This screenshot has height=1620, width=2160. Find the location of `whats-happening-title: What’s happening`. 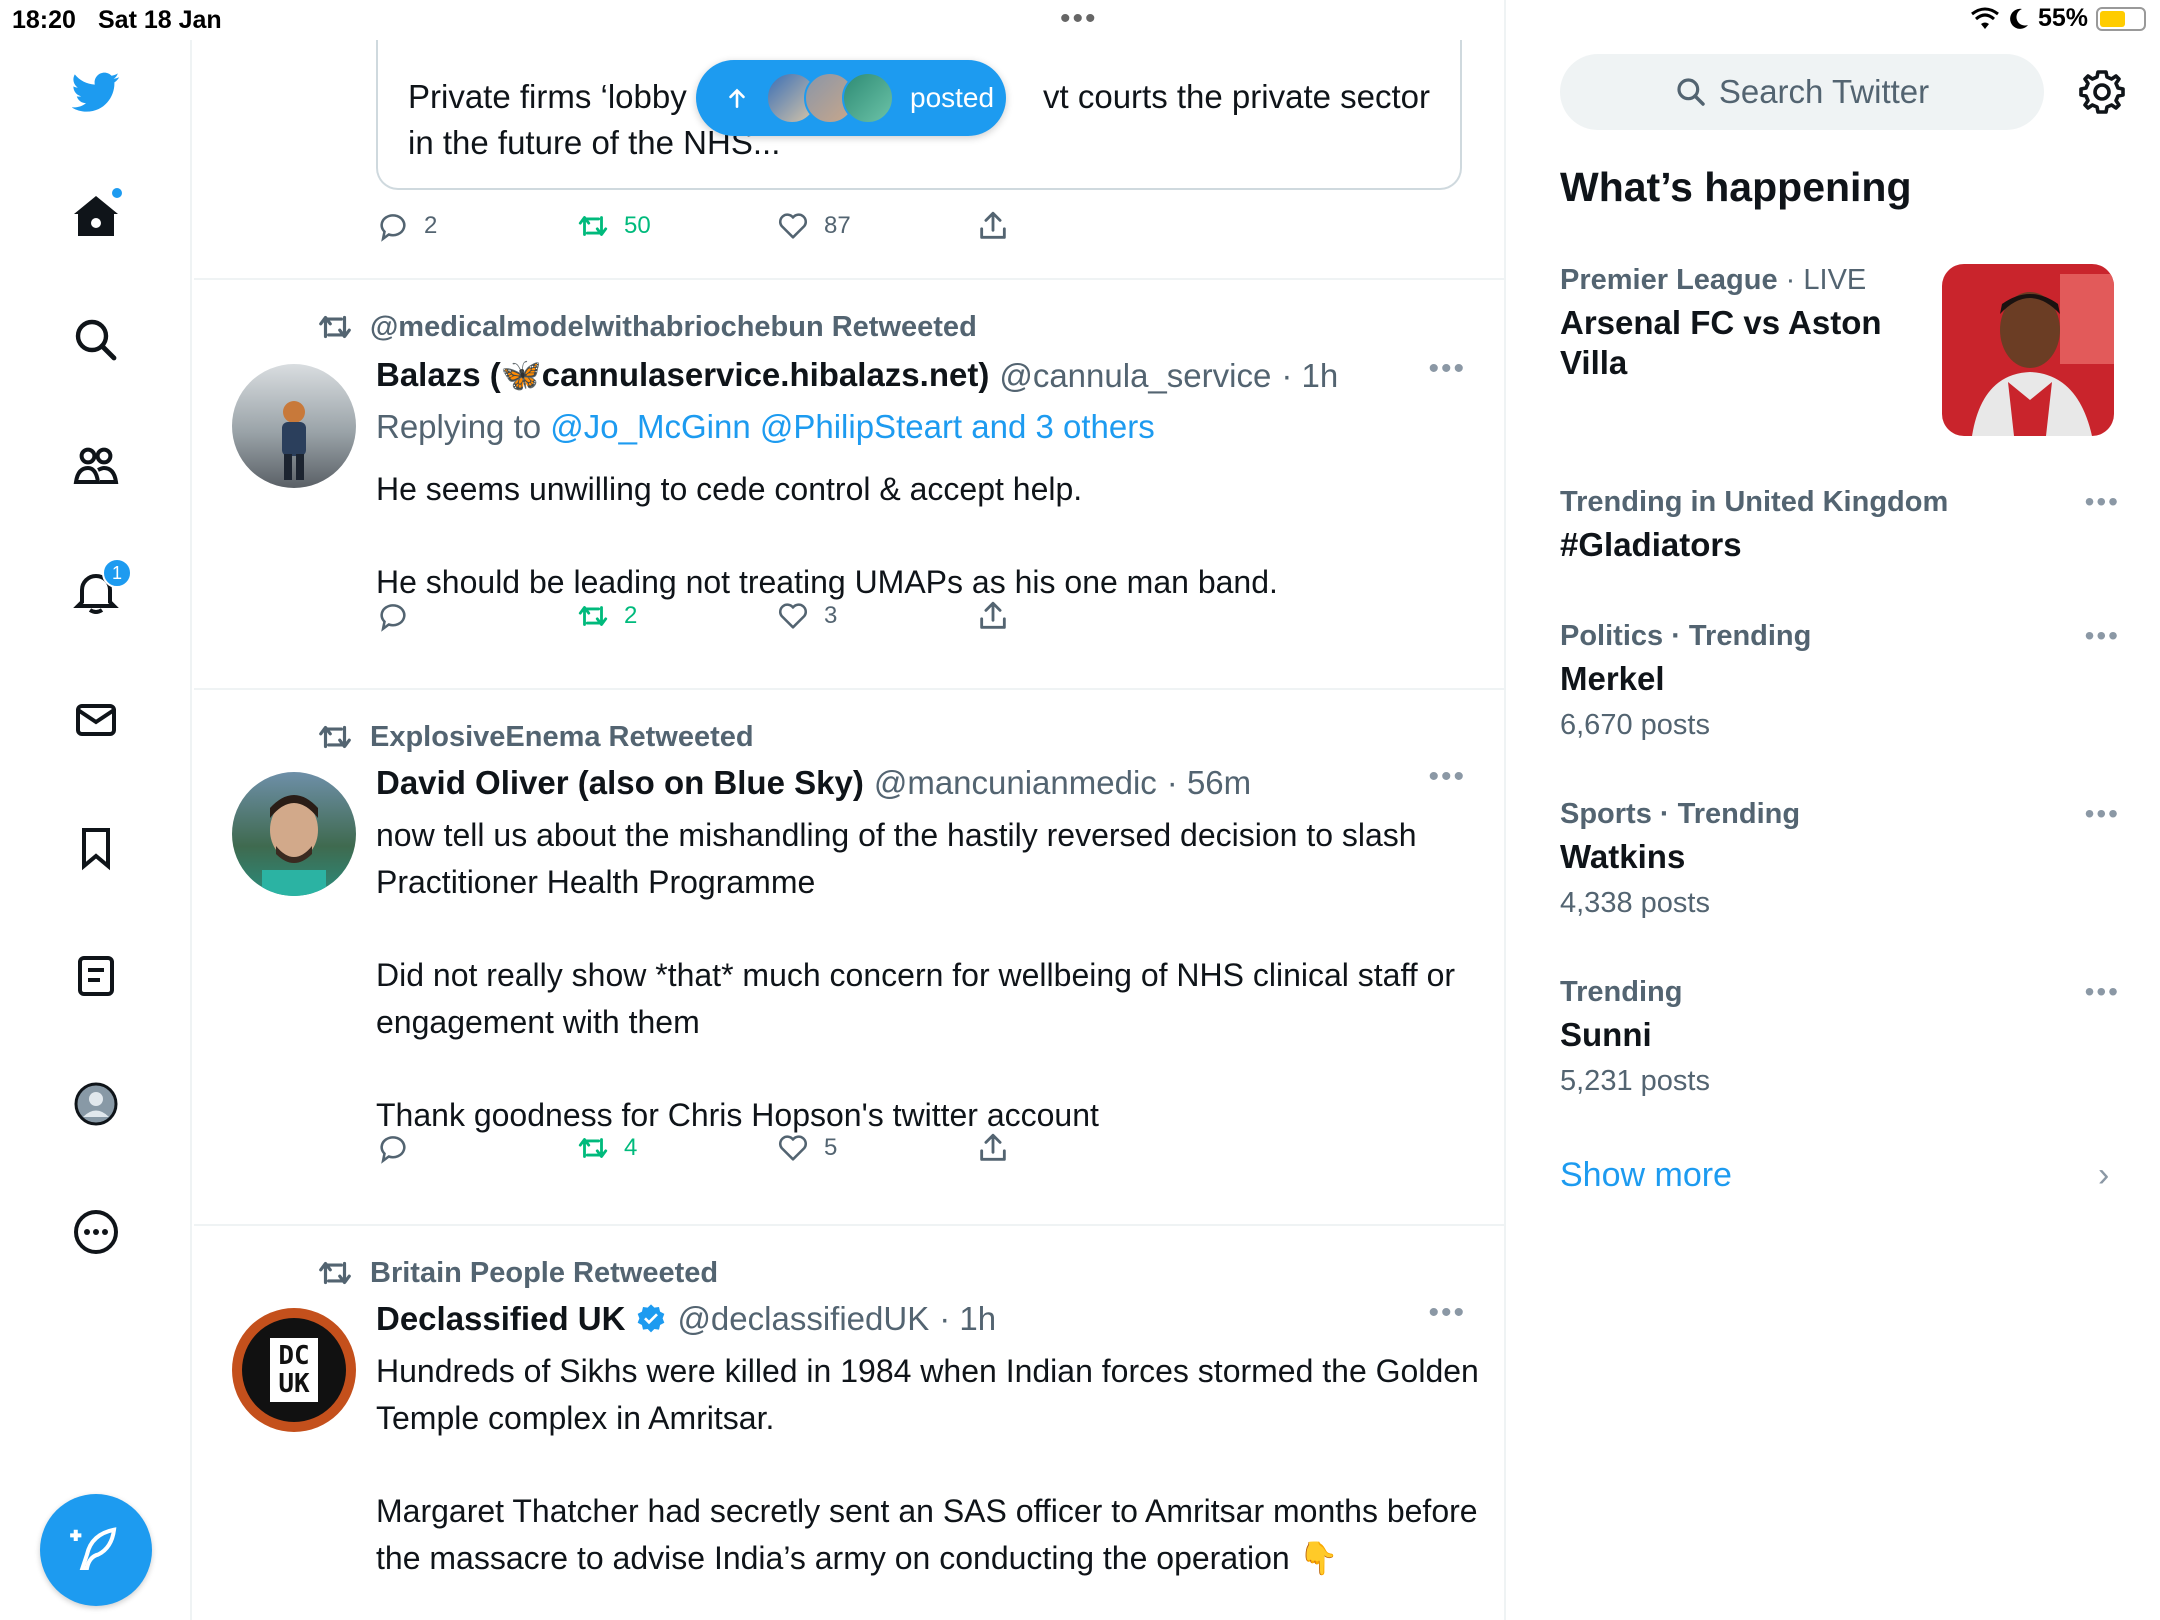

whats-happening-title: What’s happening is located at coordinates (1736, 187).